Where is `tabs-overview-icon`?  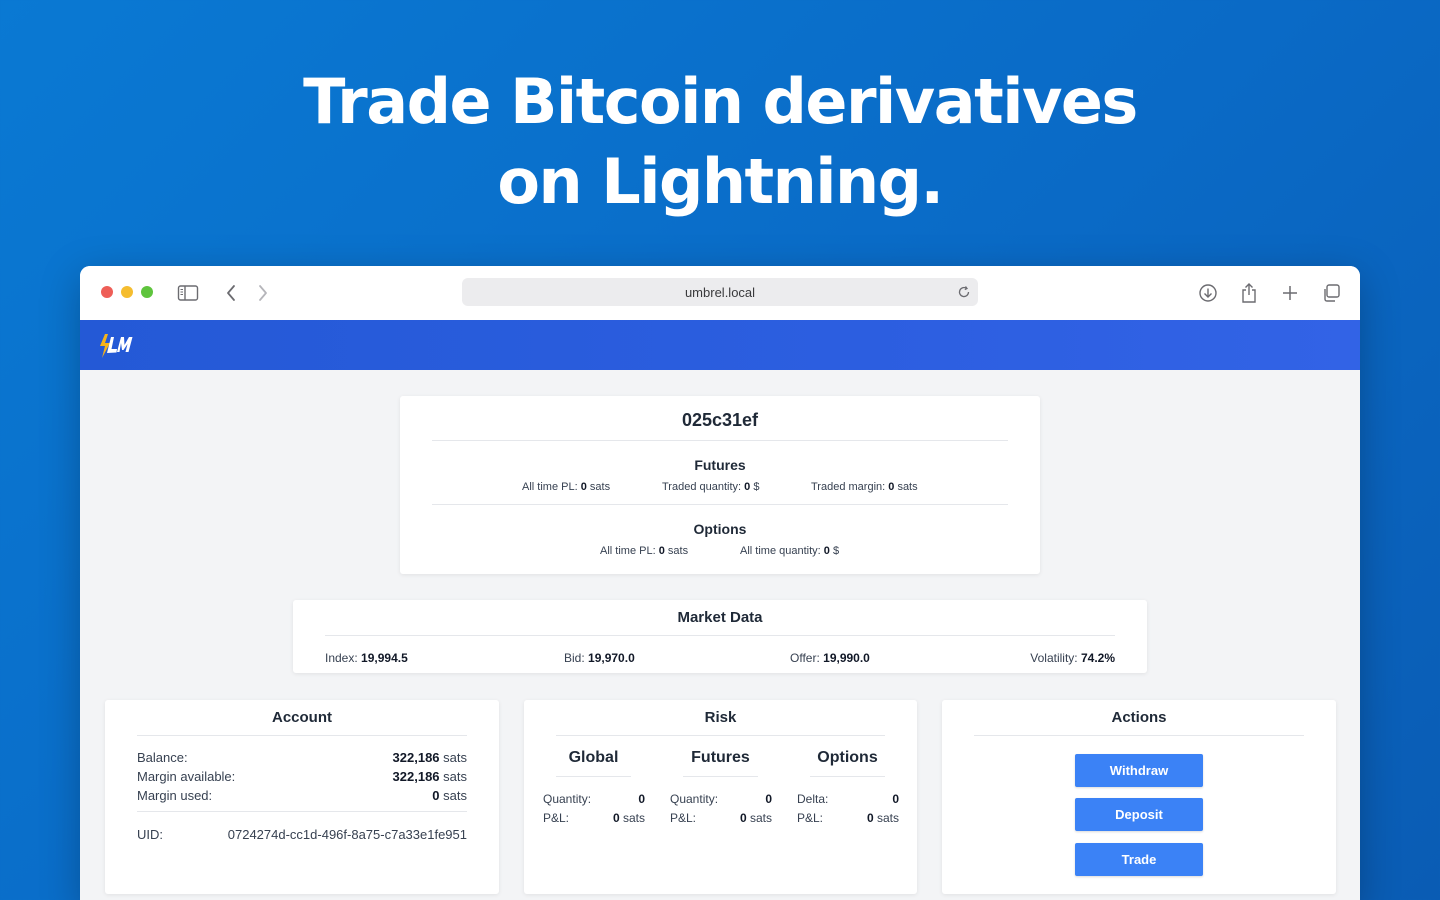 tabs-overview-icon is located at coordinates (1331, 293).